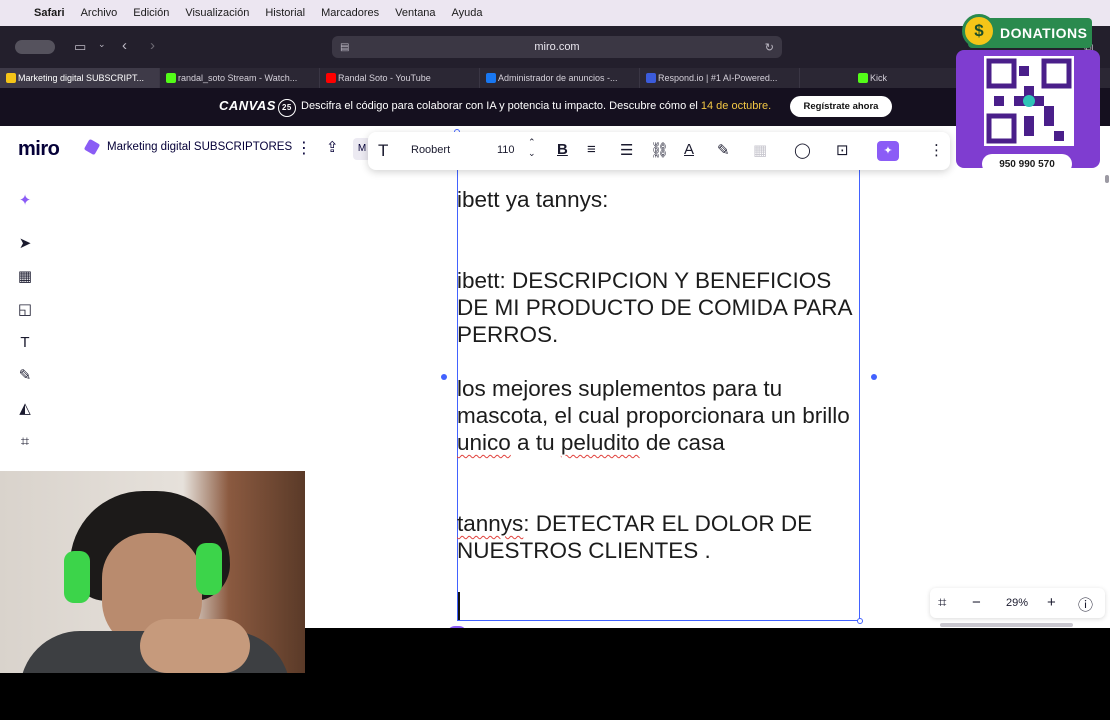 The image size is (1110, 720). Describe the element at coordinates (285, 13) in the screenshot. I see `menu-historial: Historial` at that location.